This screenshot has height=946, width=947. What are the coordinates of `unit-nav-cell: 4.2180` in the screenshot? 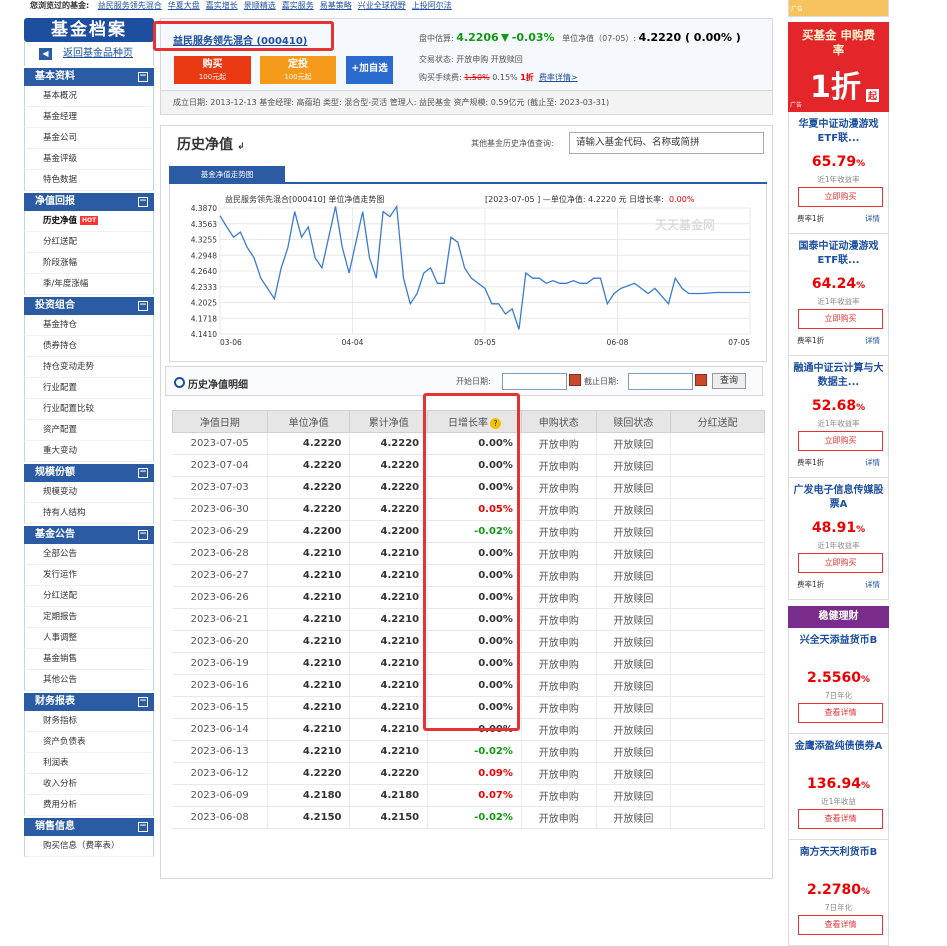 It's located at (309, 795).